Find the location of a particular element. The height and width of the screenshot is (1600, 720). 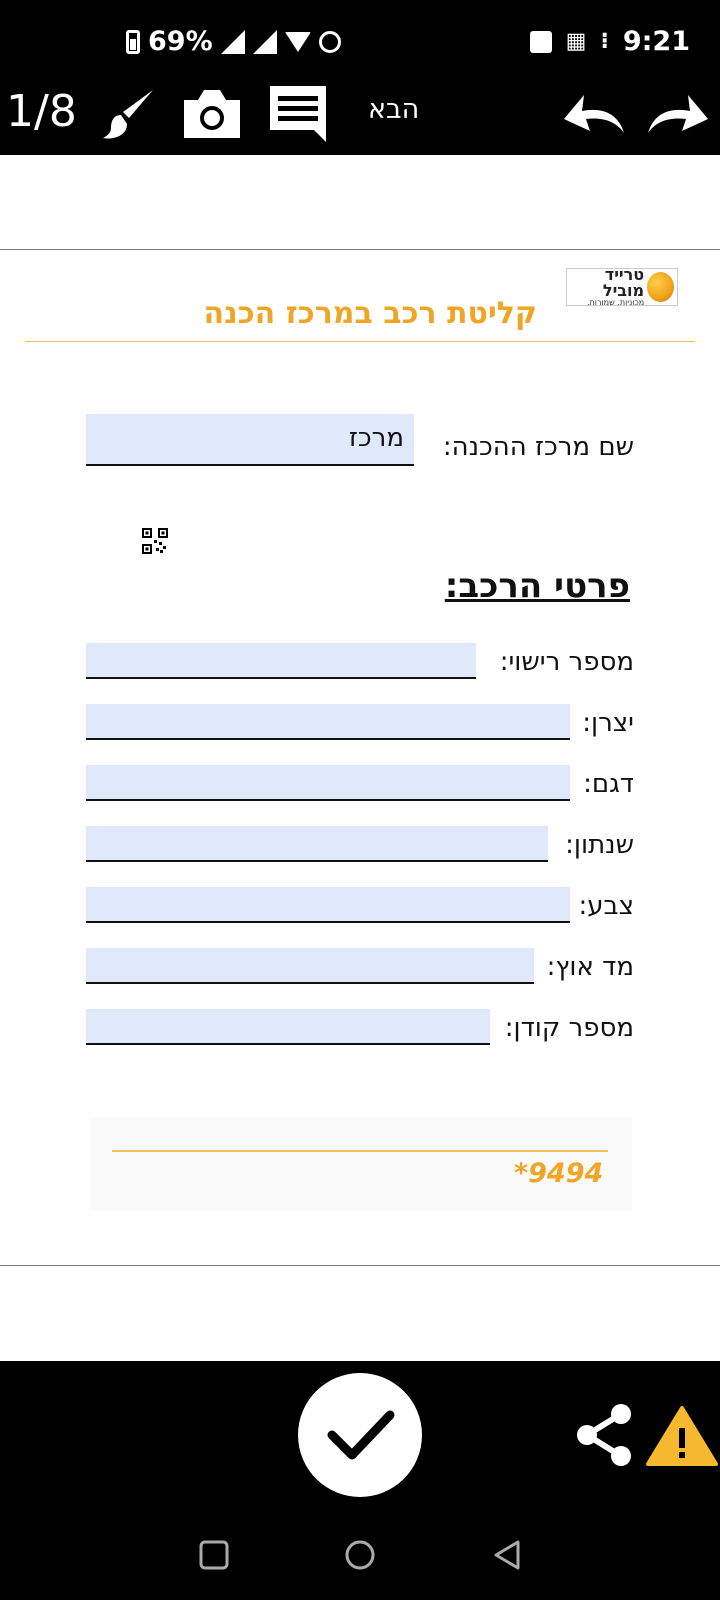

color-field is located at coordinates (328, 905).